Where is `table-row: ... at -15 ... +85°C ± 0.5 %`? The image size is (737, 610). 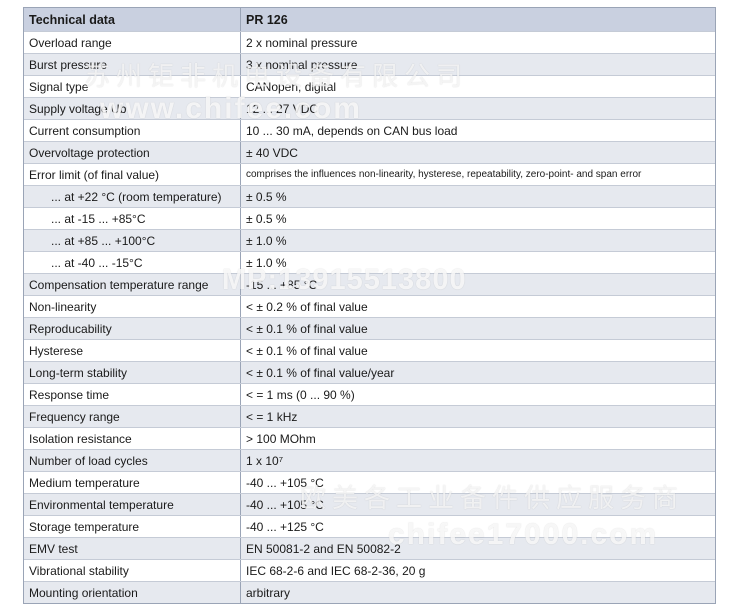
table-row: ... at -15 ... +85°C ± 0.5 % is located at coordinates (369, 218).